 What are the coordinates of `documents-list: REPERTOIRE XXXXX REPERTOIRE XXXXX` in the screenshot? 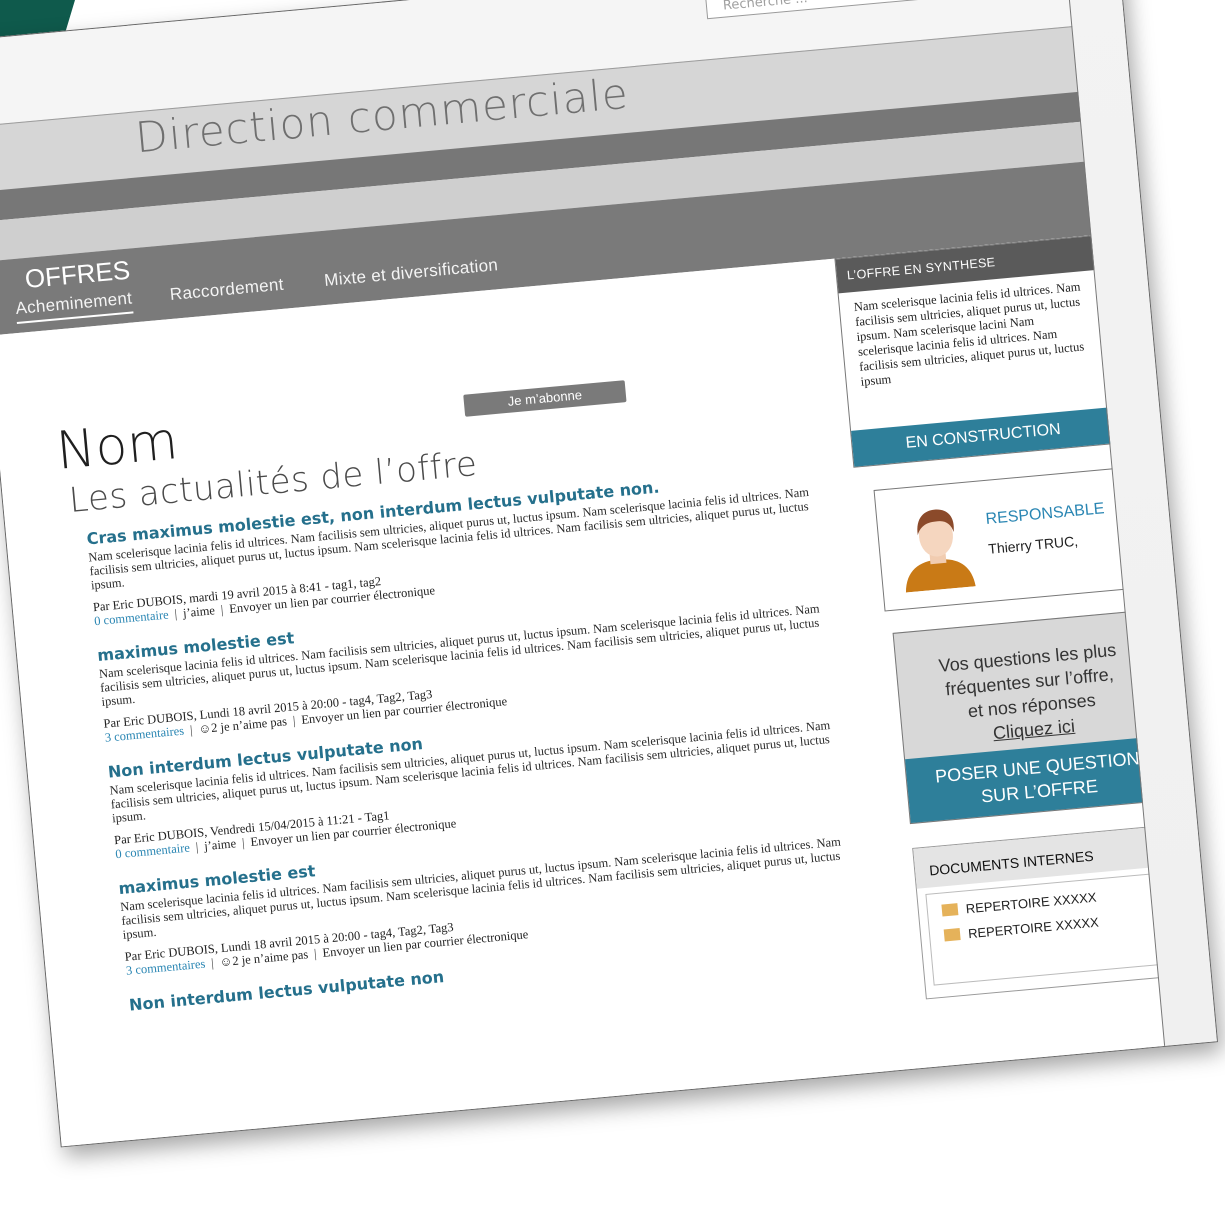 It's located at (1052, 928).